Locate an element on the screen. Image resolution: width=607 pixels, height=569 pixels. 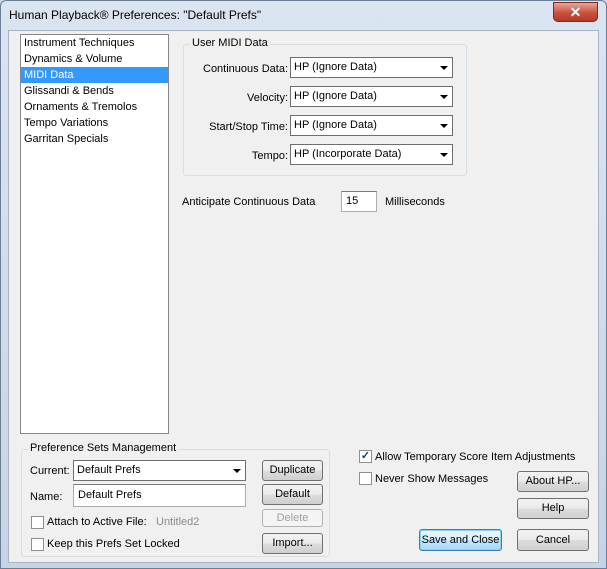
attached-file-name: Untitled2 is located at coordinates (178, 522).